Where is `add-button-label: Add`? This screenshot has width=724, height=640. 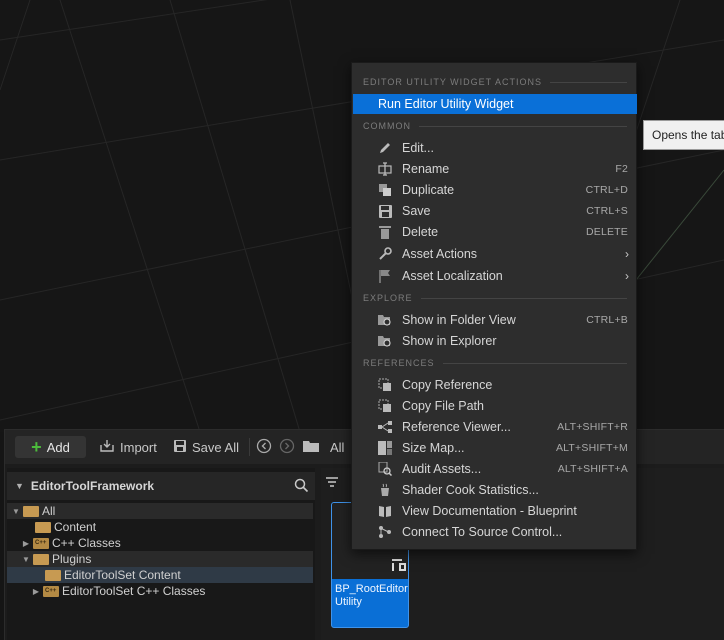 add-button-label: Add is located at coordinates (58, 447).